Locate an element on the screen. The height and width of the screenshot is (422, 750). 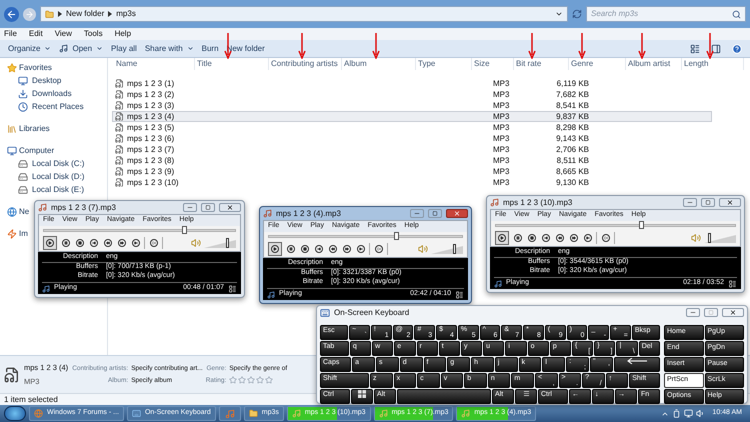
menu-item: View is located at coordinates (63, 34).